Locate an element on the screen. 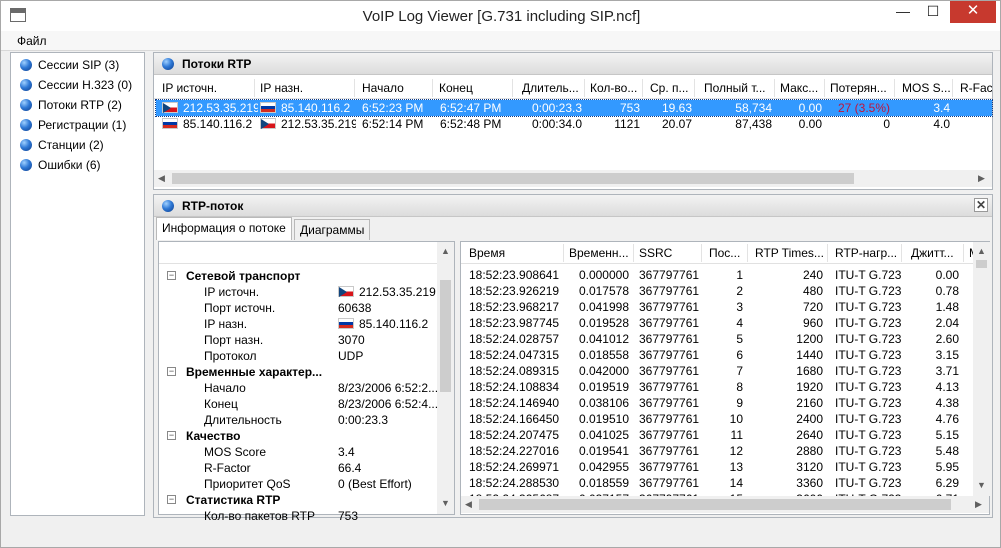 The image size is (1001, 548). tab-charts: Диаграммы is located at coordinates (332, 229).